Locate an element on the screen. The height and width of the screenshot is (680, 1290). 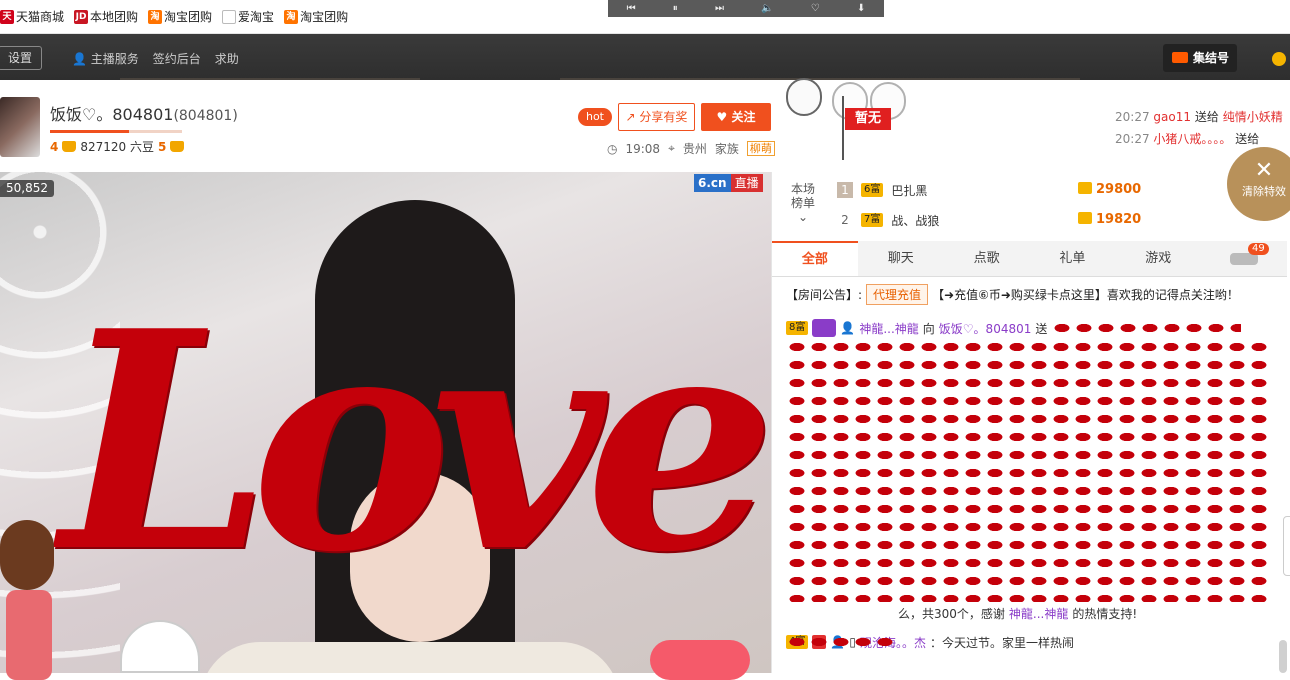
bookmark-local-group: JD 本地团购 is located at coordinates (106, 17).